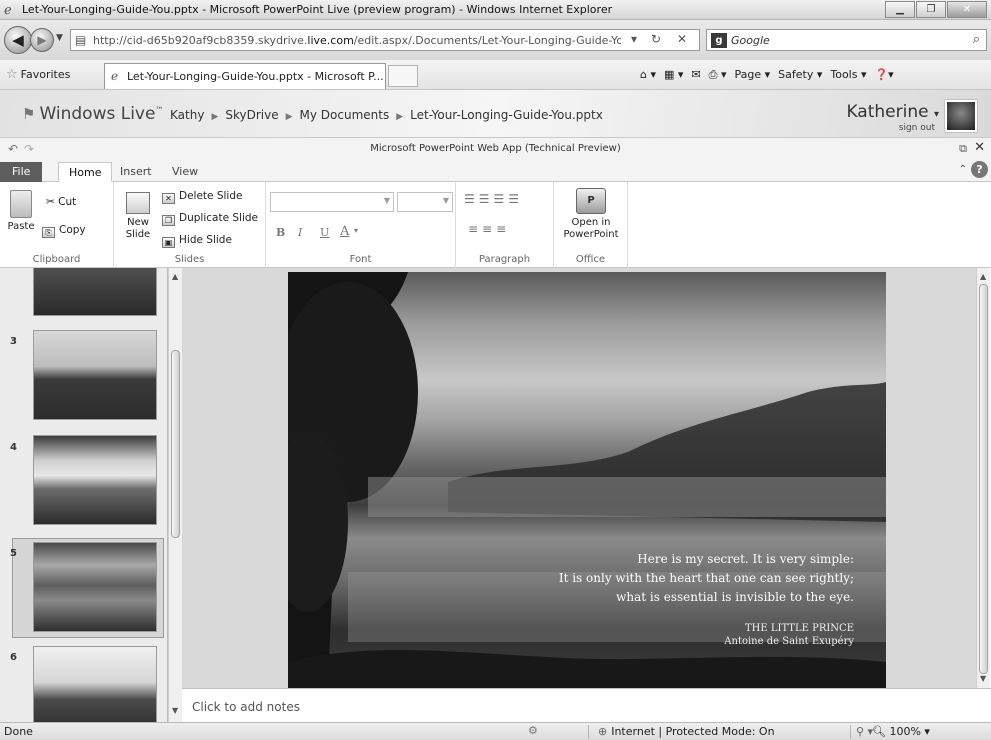 The width and height of the screenshot is (991, 740). I want to click on security-zone: ⊕ Internet | Protected Mode: On, so click(686, 731).